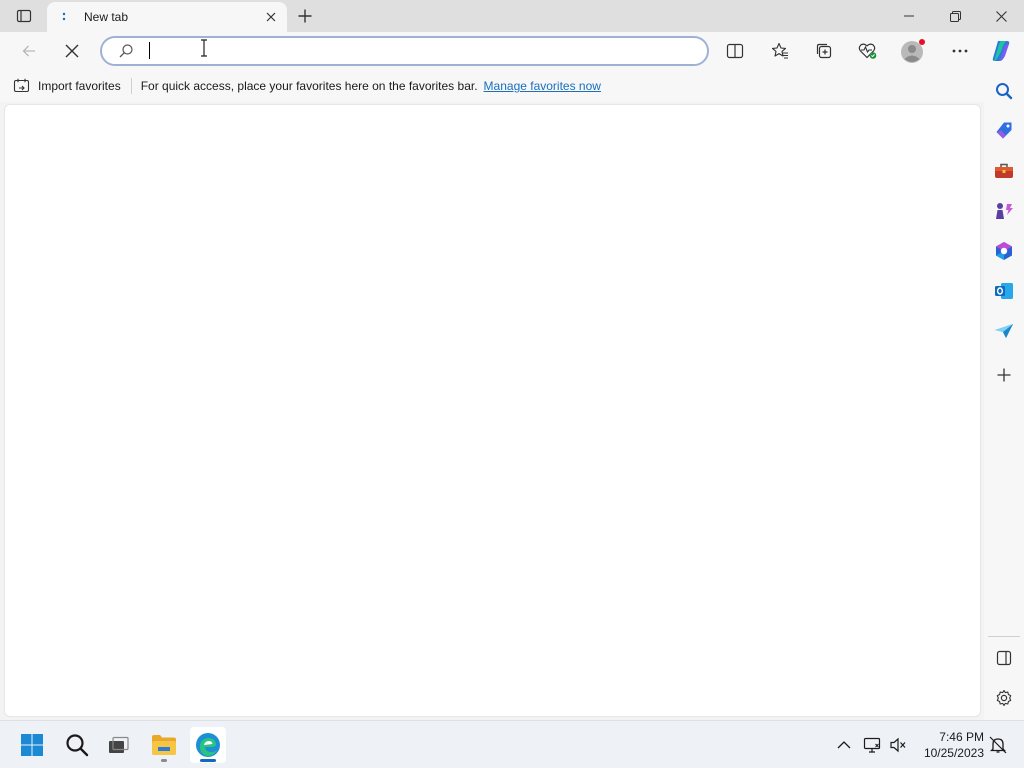 The image size is (1024, 768). I want to click on shopping-icon, so click(1004, 130).